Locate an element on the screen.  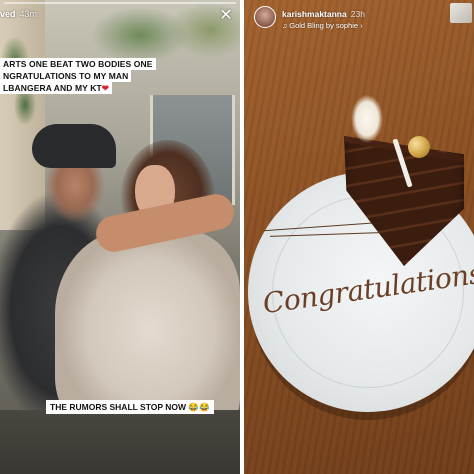
avatar is located at coordinates (265, 17).